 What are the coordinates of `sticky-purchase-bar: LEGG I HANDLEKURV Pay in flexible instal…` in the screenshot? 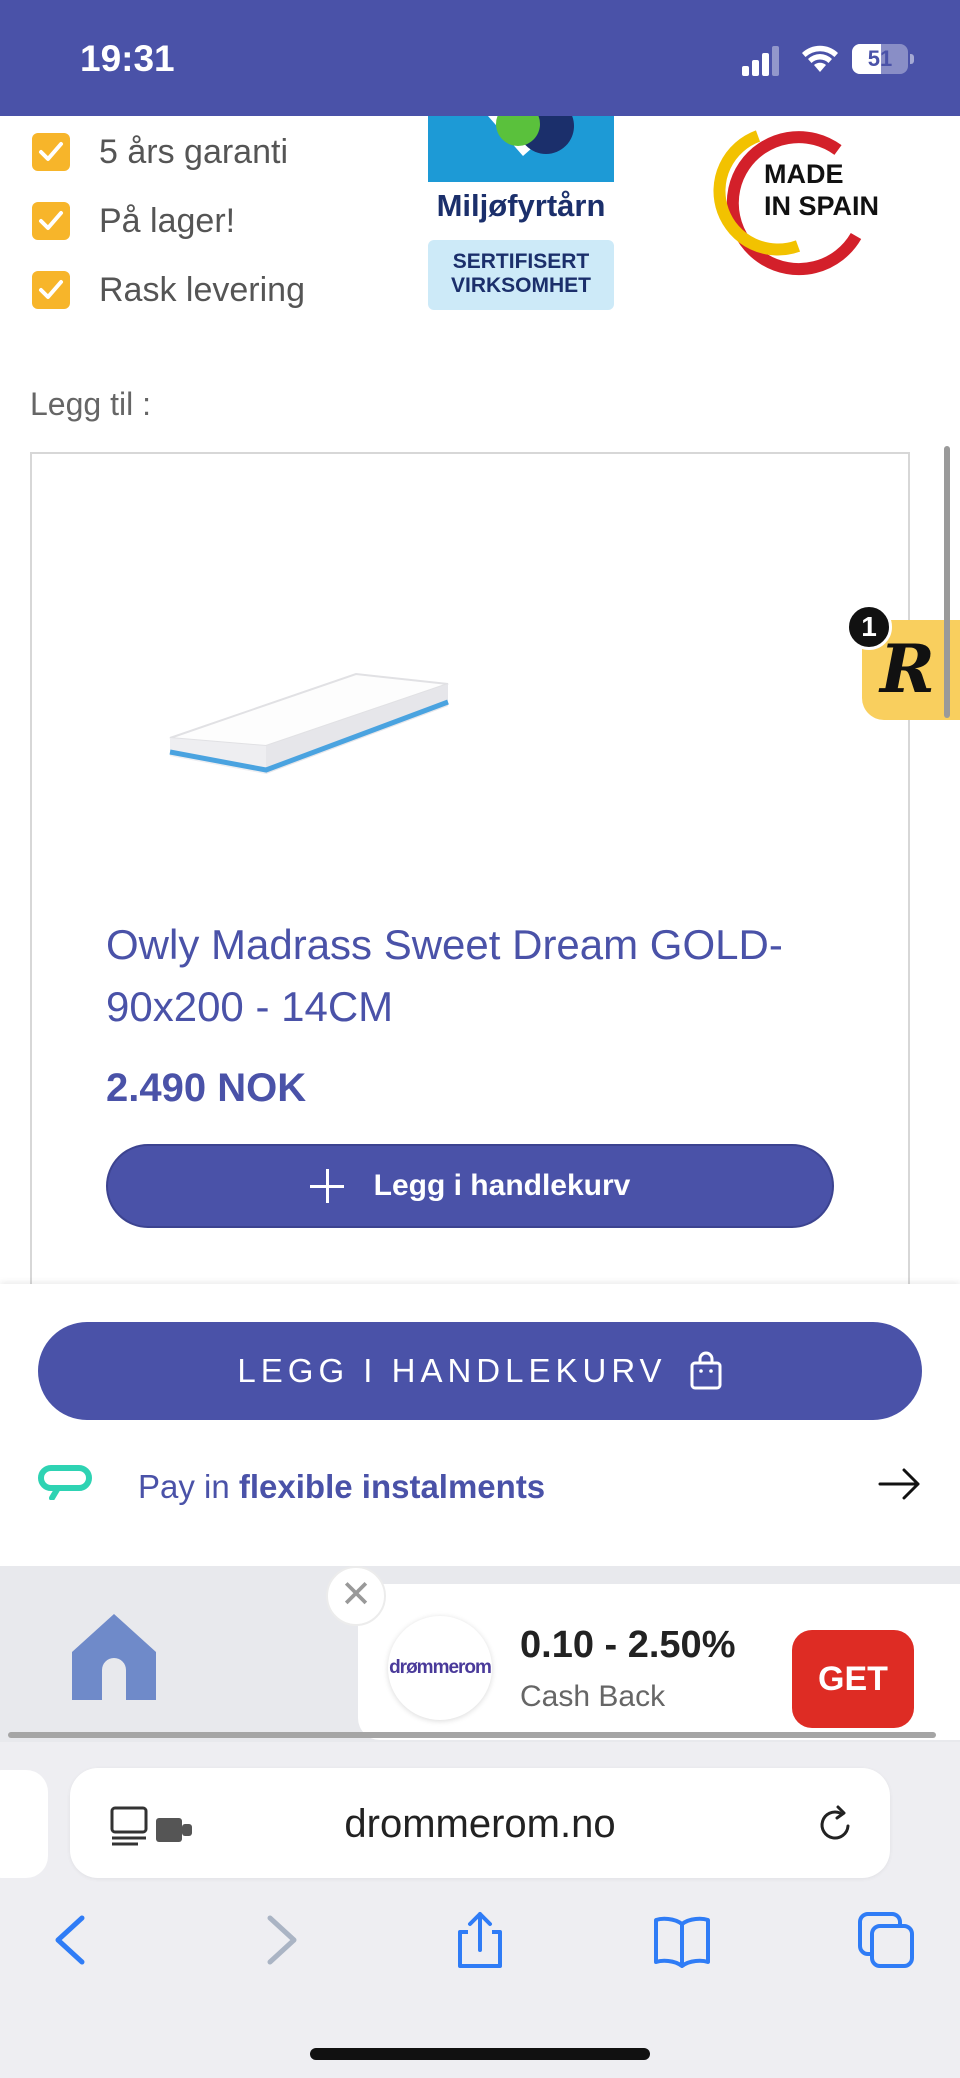 It's located at (480, 1425).